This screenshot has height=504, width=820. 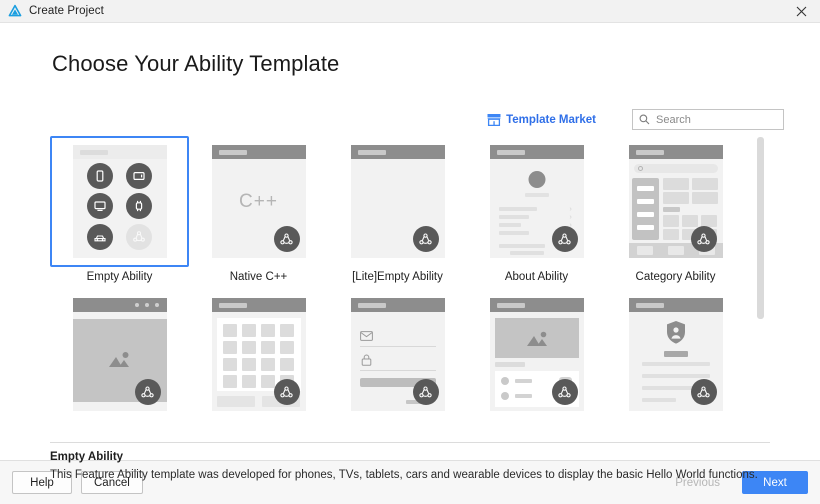 I want to click on template-thumb-cpp: C++, so click(x=258, y=201).